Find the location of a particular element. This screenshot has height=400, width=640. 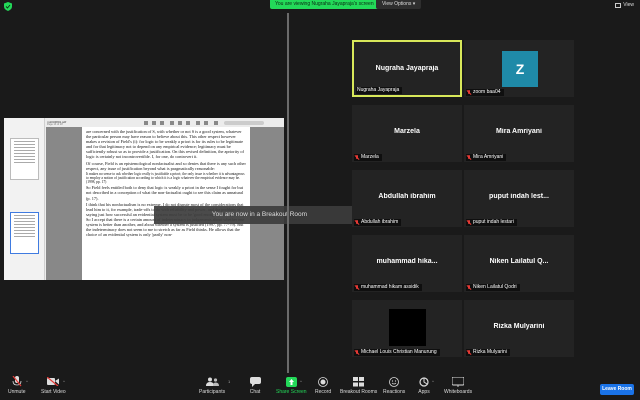

start-video-button: Start Video is located at coordinates (53, 385).